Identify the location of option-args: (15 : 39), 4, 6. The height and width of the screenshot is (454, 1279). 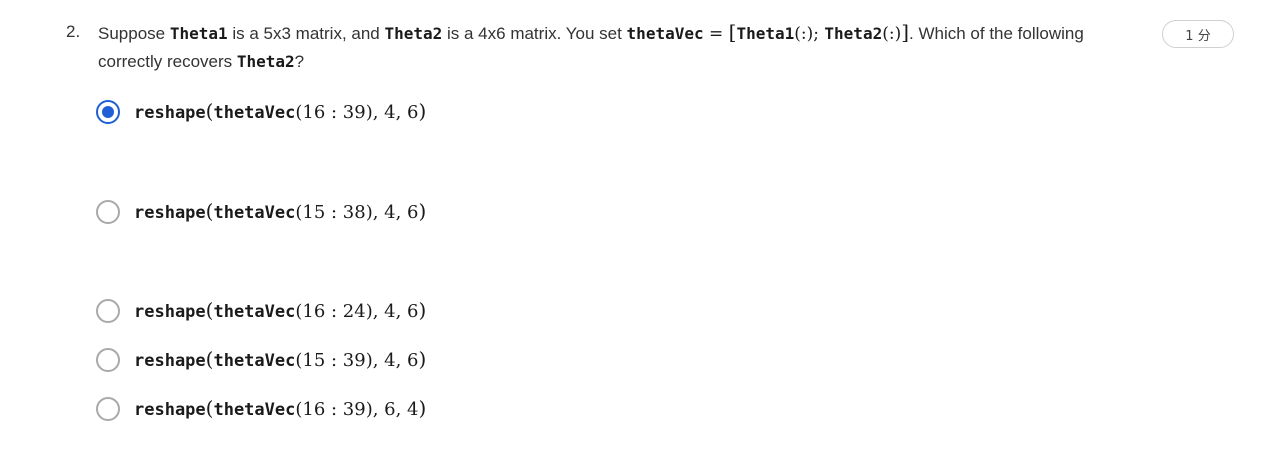
(357, 360).